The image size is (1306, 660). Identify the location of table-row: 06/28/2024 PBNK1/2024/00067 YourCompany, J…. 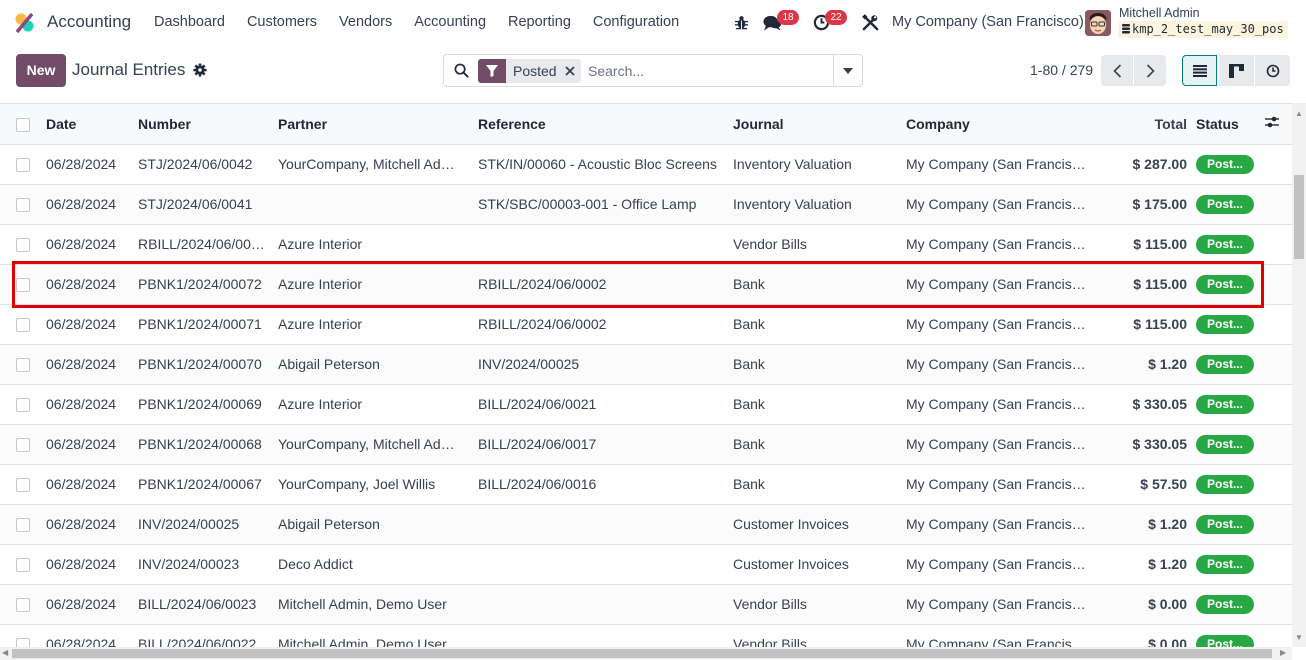
(646, 484).